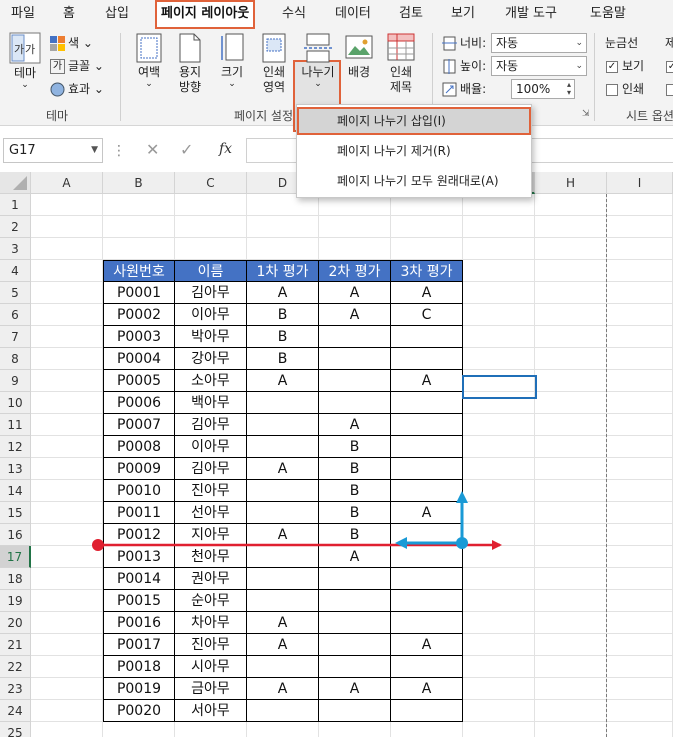 This screenshot has width=673, height=737. I want to click on headings-print-checkbox, so click(669, 89).